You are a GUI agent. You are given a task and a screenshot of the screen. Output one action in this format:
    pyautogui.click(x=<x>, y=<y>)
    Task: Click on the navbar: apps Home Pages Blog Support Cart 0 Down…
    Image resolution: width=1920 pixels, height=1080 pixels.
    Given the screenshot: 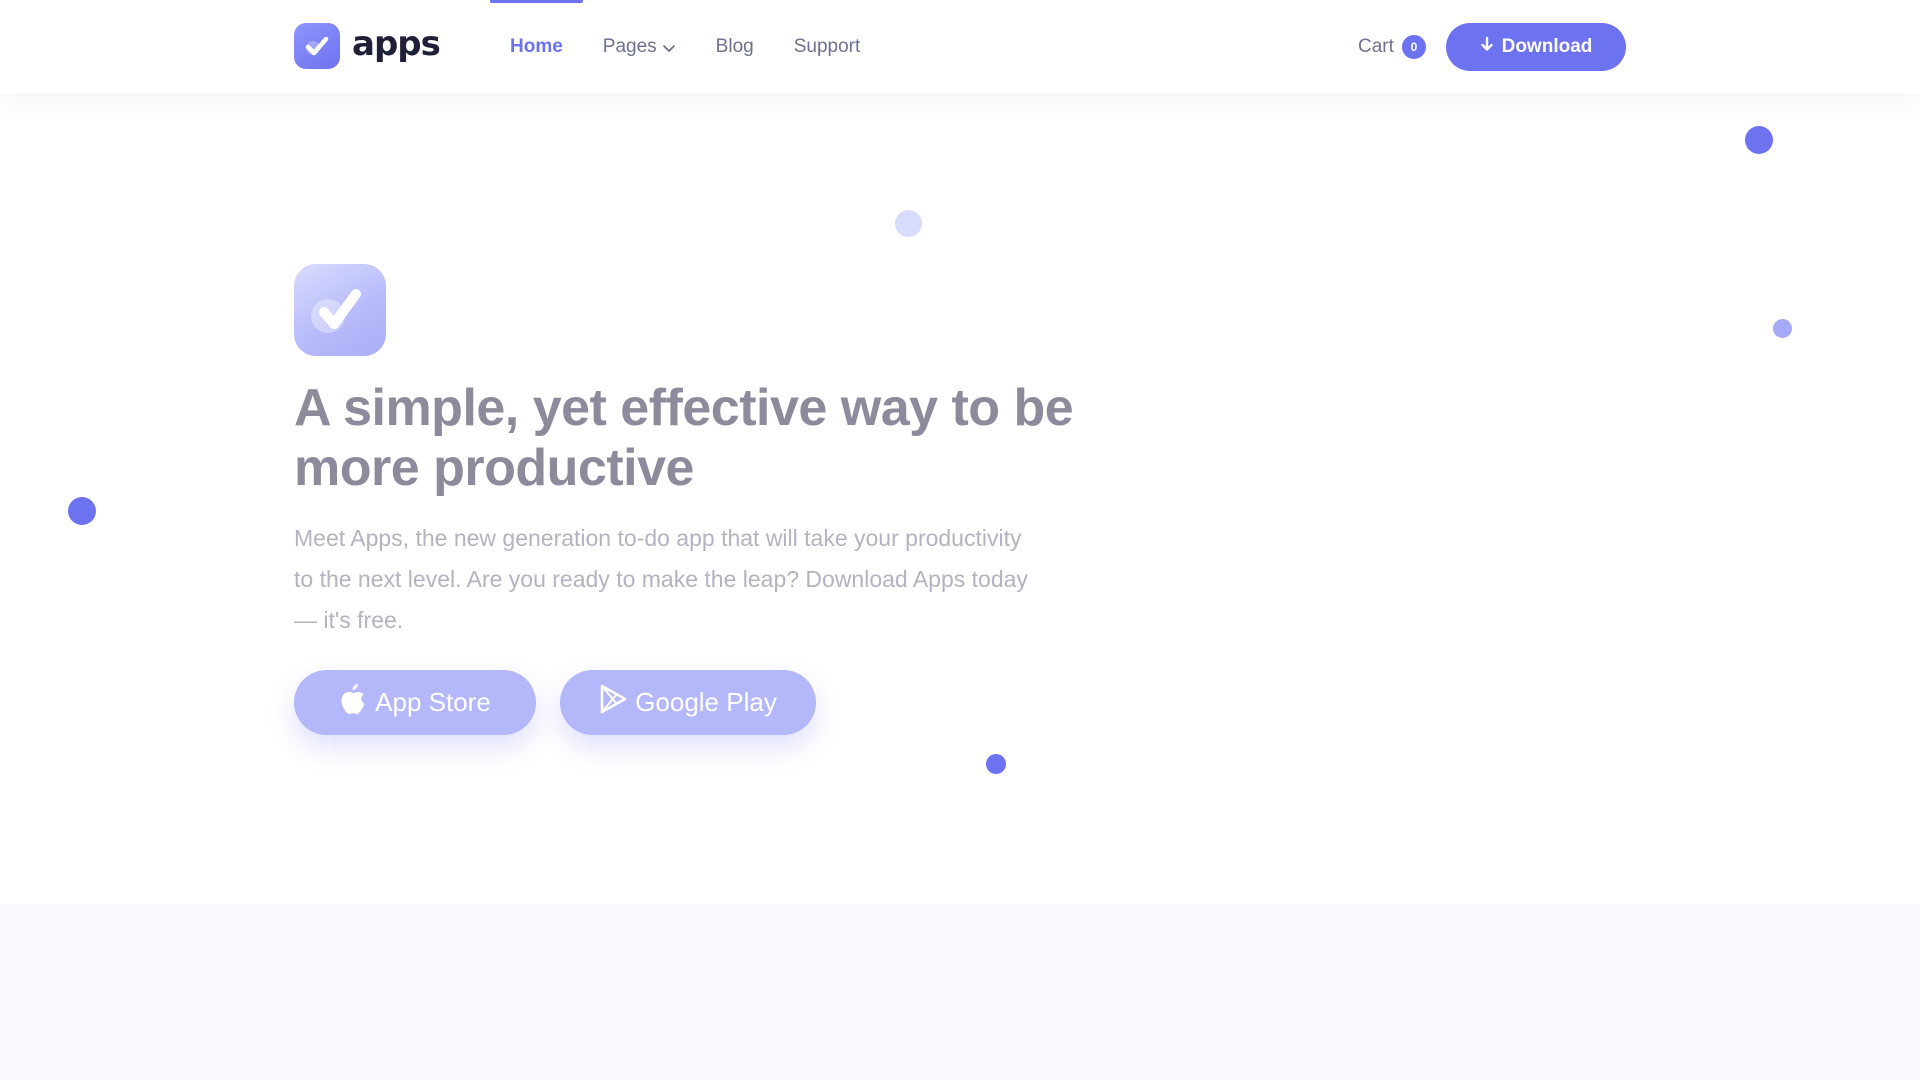 What is the action you would take?
    pyautogui.click(x=960, y=47)
    